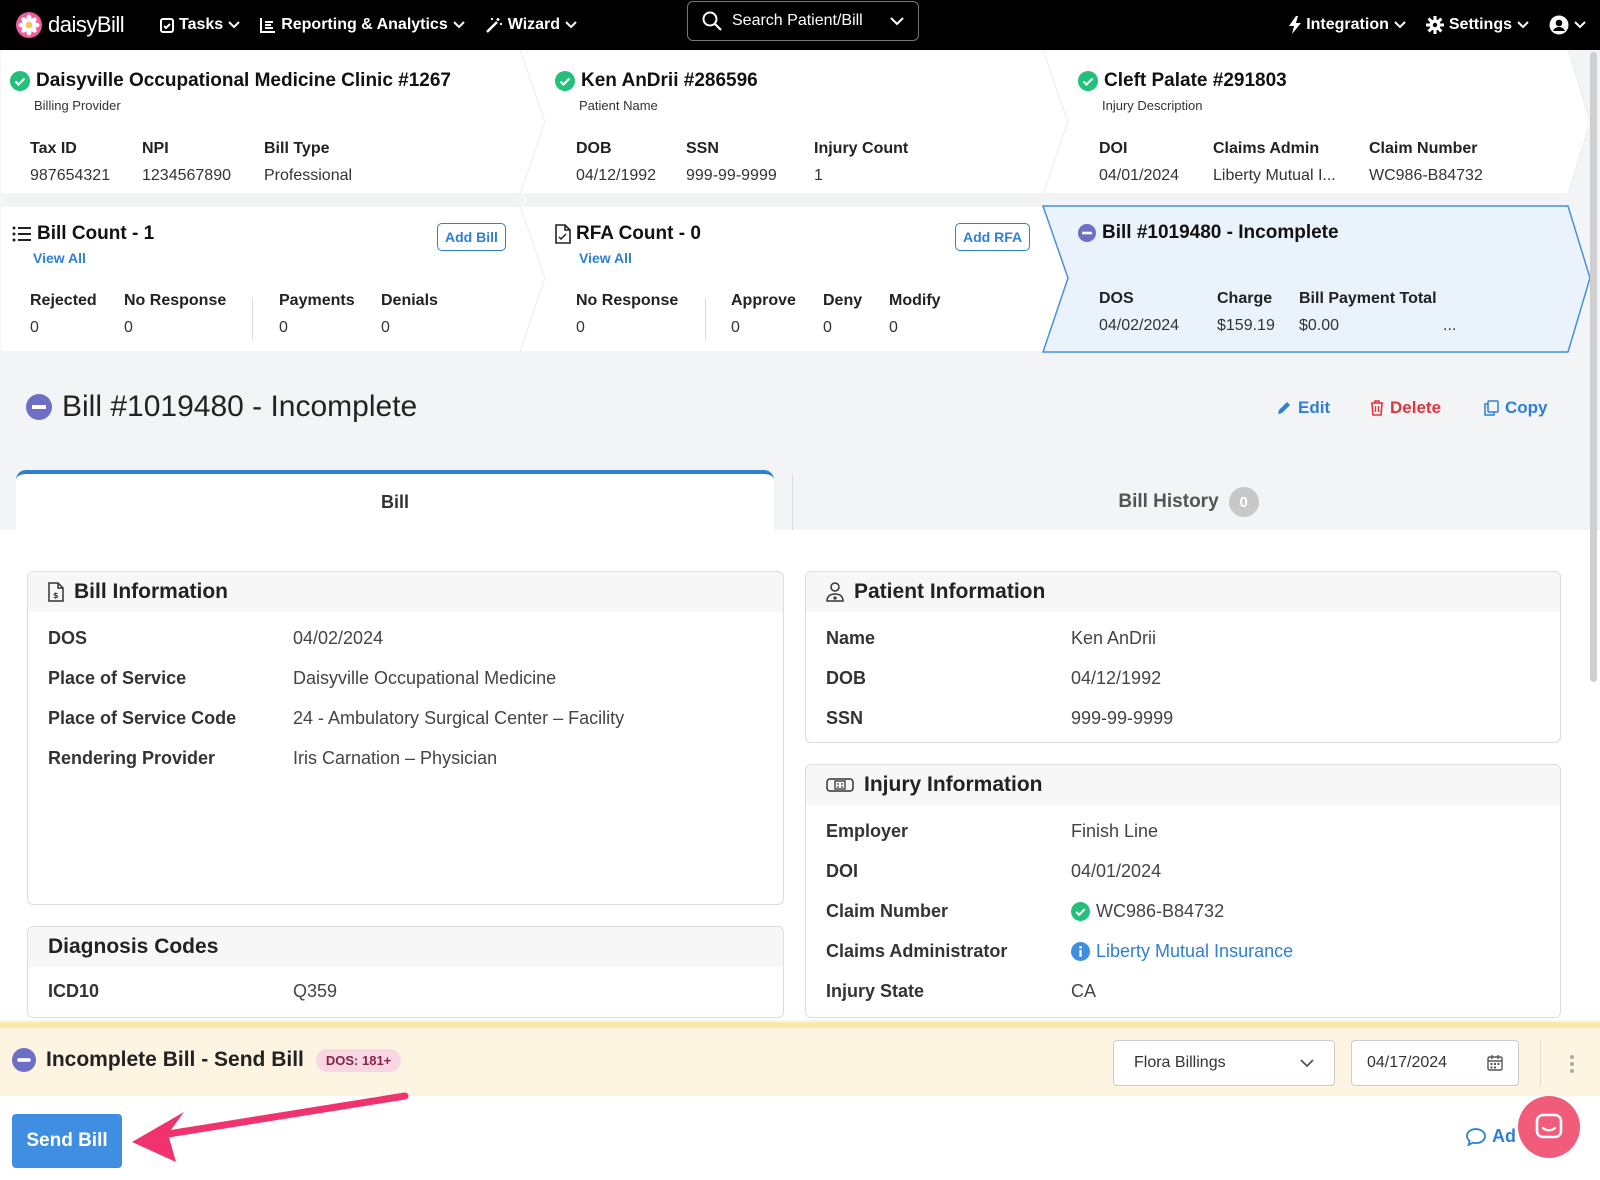 The height and width of the screenshot is (1180, 1600). Describe the element at coordinates (1182, 81) in the screenshot. I see `injury-card-title: Cleft Palate #291803` at that location.